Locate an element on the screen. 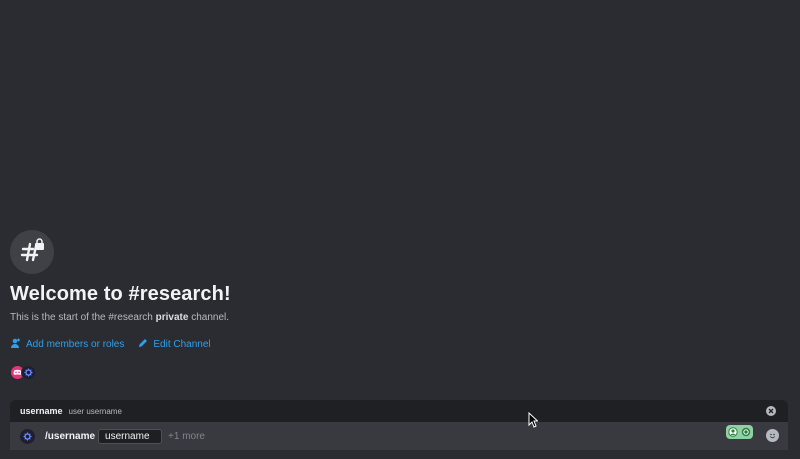 The width and height of the screenshot is (800, 459). subtitle-suffix: channel. is located at coordinates (209, 317).